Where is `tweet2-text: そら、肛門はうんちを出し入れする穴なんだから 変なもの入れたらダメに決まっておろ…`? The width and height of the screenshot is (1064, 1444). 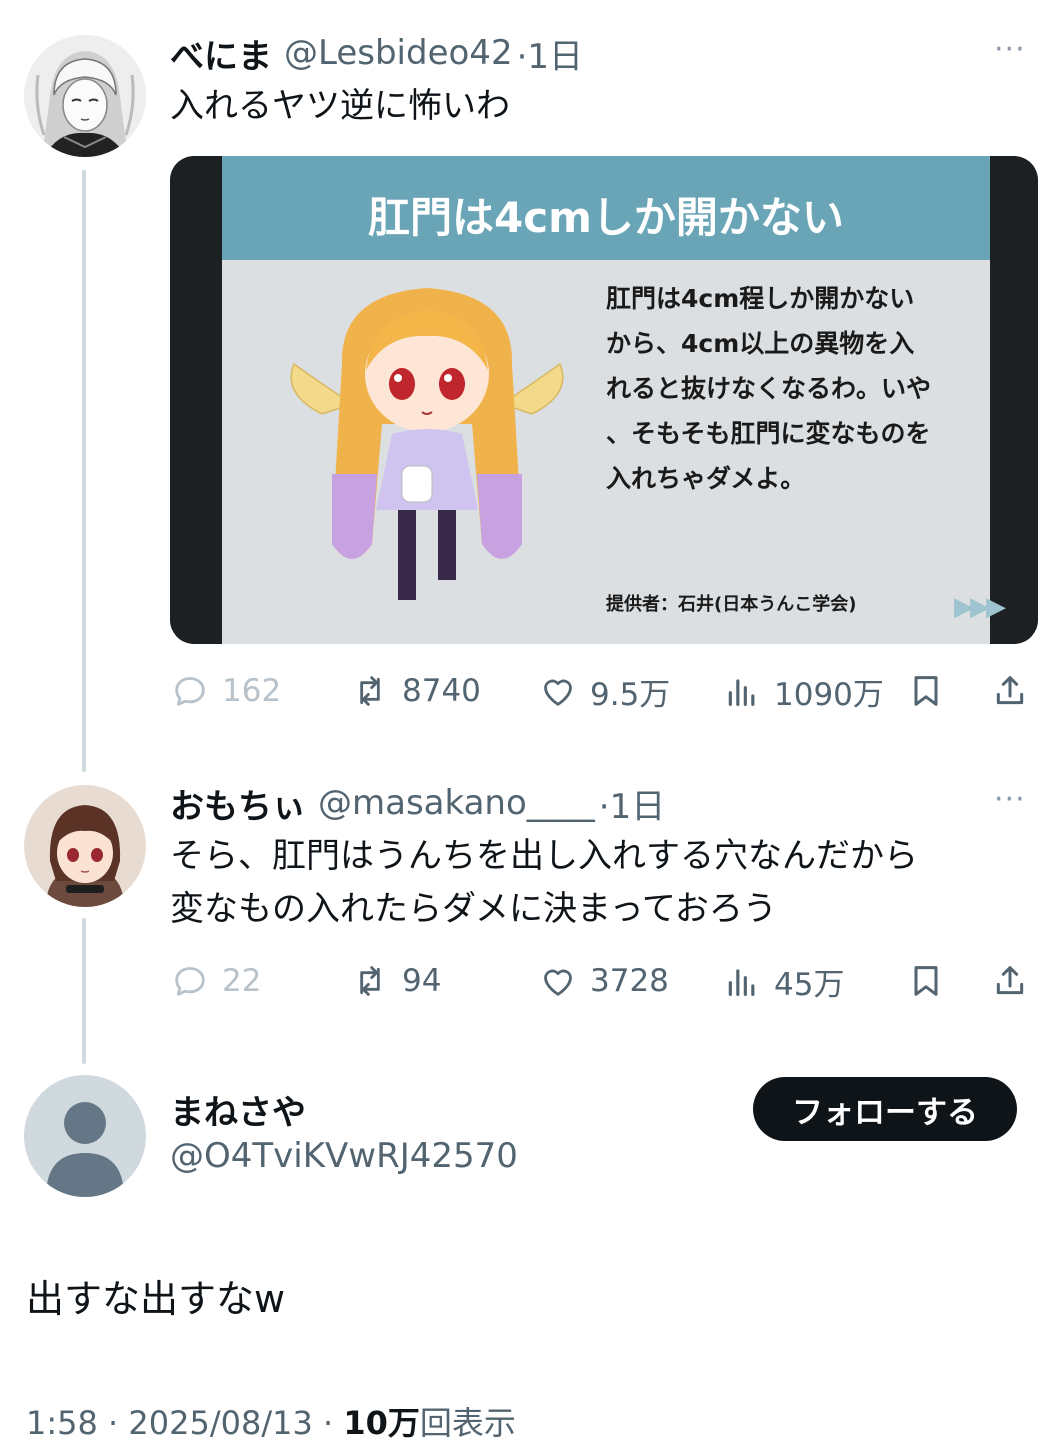
tweet2-text: そら、肛門はうんちを出し入れする穴なんだから 変なもの入れたらダメに決まっておろ… is located at coordinates (544, 883).